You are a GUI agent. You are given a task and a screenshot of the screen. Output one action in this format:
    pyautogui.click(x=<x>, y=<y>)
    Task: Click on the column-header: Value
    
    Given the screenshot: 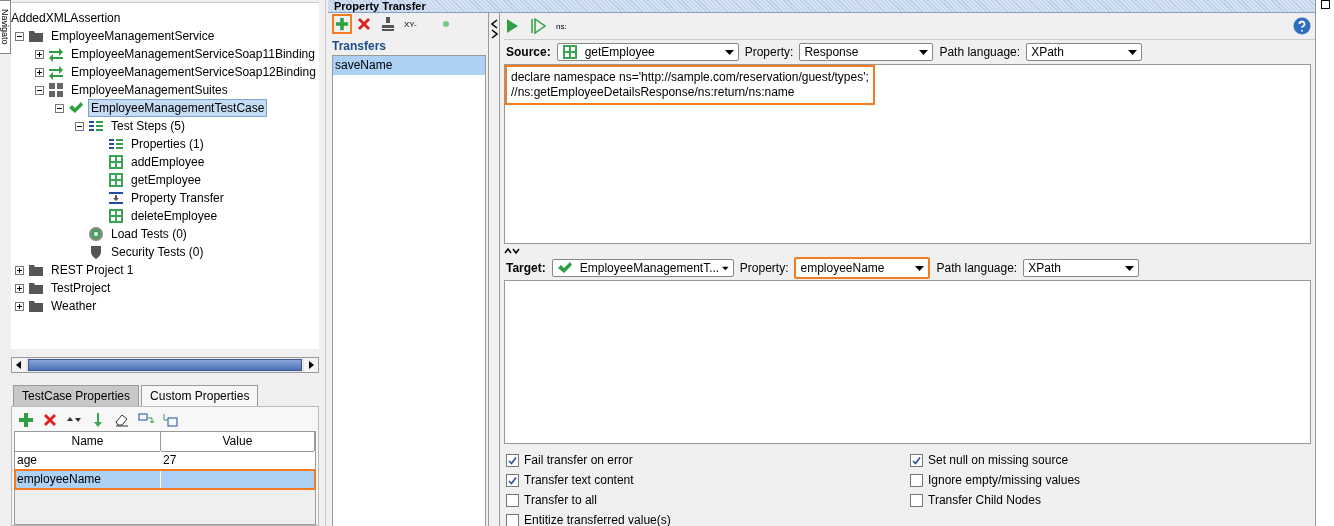 What is the action you would take?
    pyautogui.click(x=238, y=442)
    